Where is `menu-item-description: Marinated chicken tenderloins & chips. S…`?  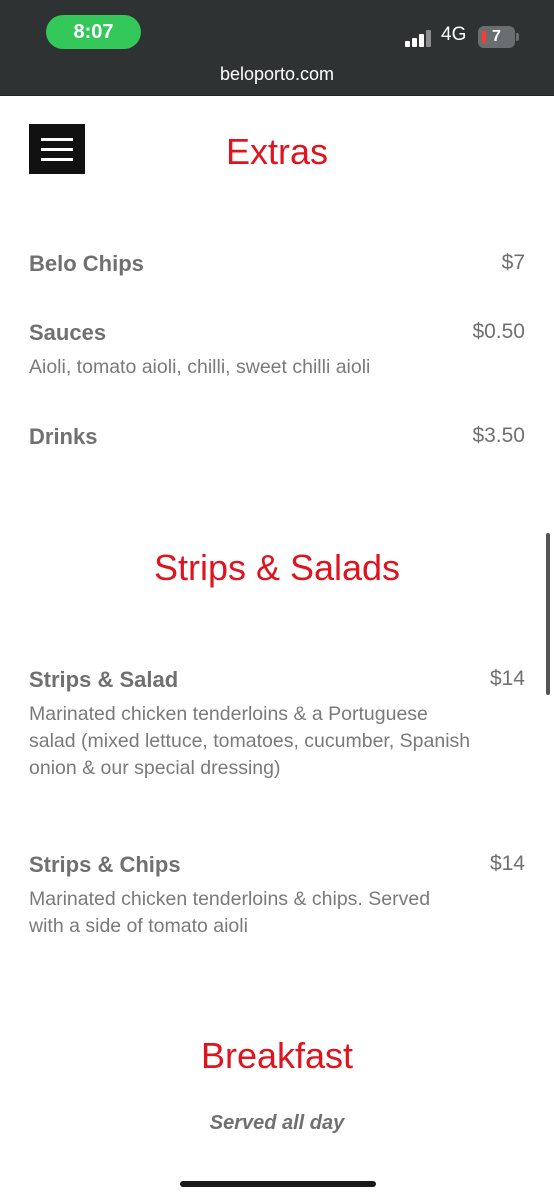 menu-item-description: Marinated chicken tenderloins & chips. S… is located at coordinates (230, 912).